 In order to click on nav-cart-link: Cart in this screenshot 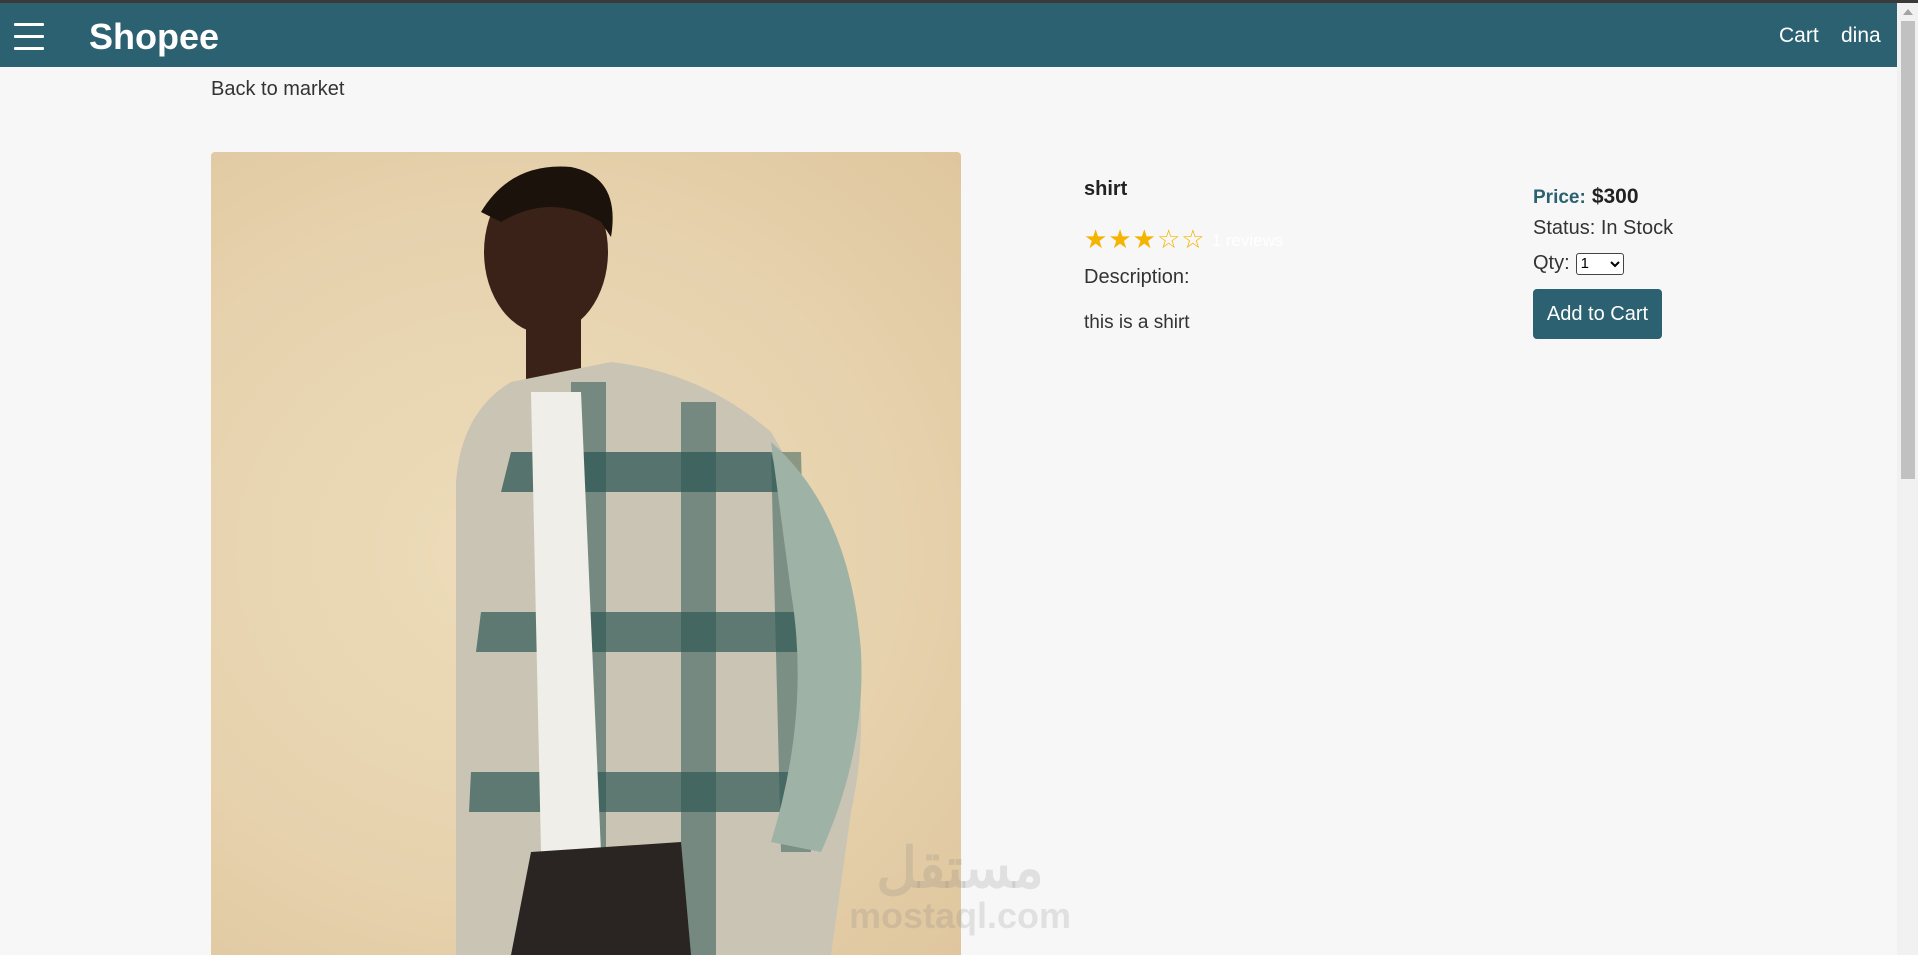, I will do `click(1799, 36)`.